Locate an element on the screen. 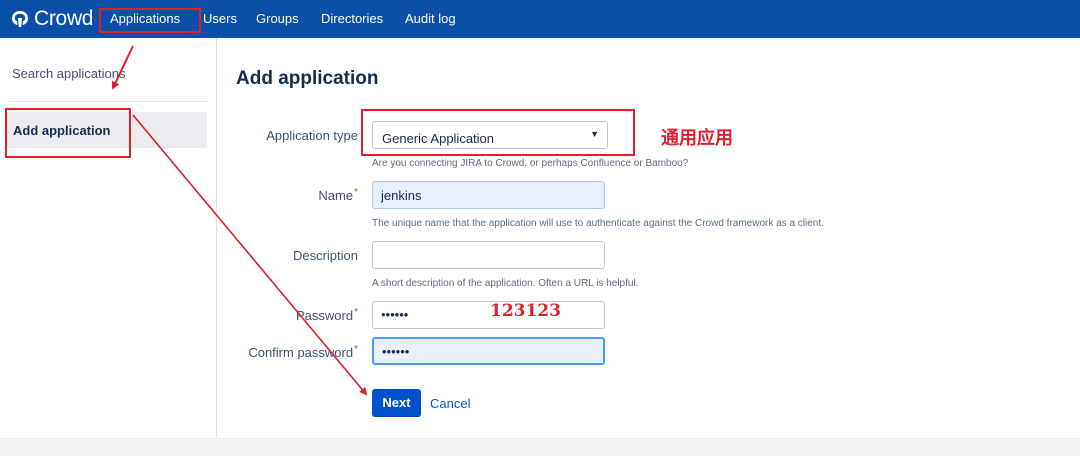 This screenshot has width=1080, height=456. confirm-password-label-text: Confirm password is located at coordinates (301, 352).